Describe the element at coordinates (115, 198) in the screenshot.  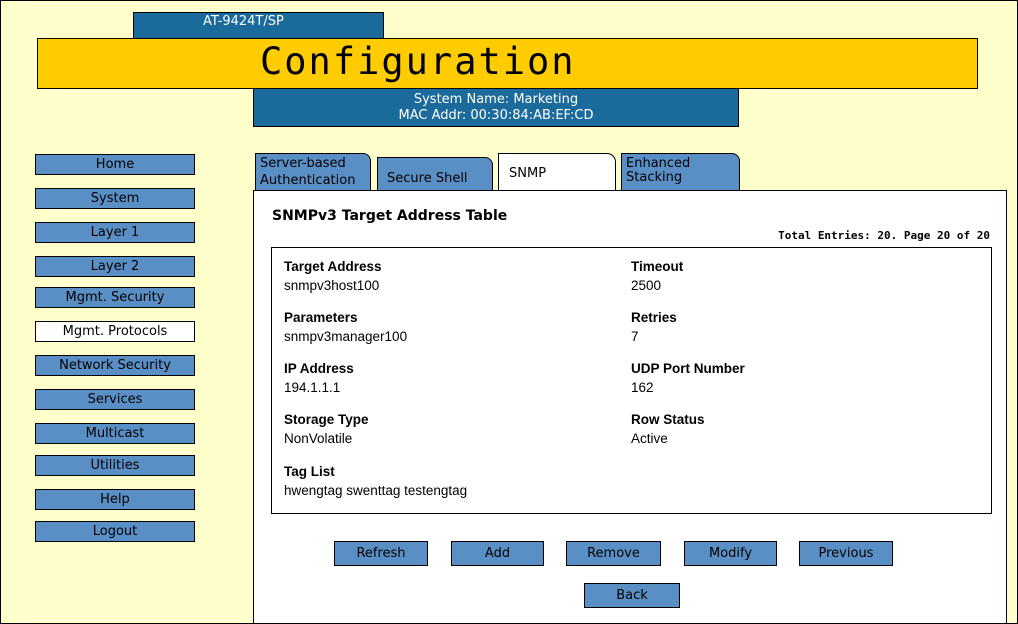
I see `sidebar-item-system: System` at that location.